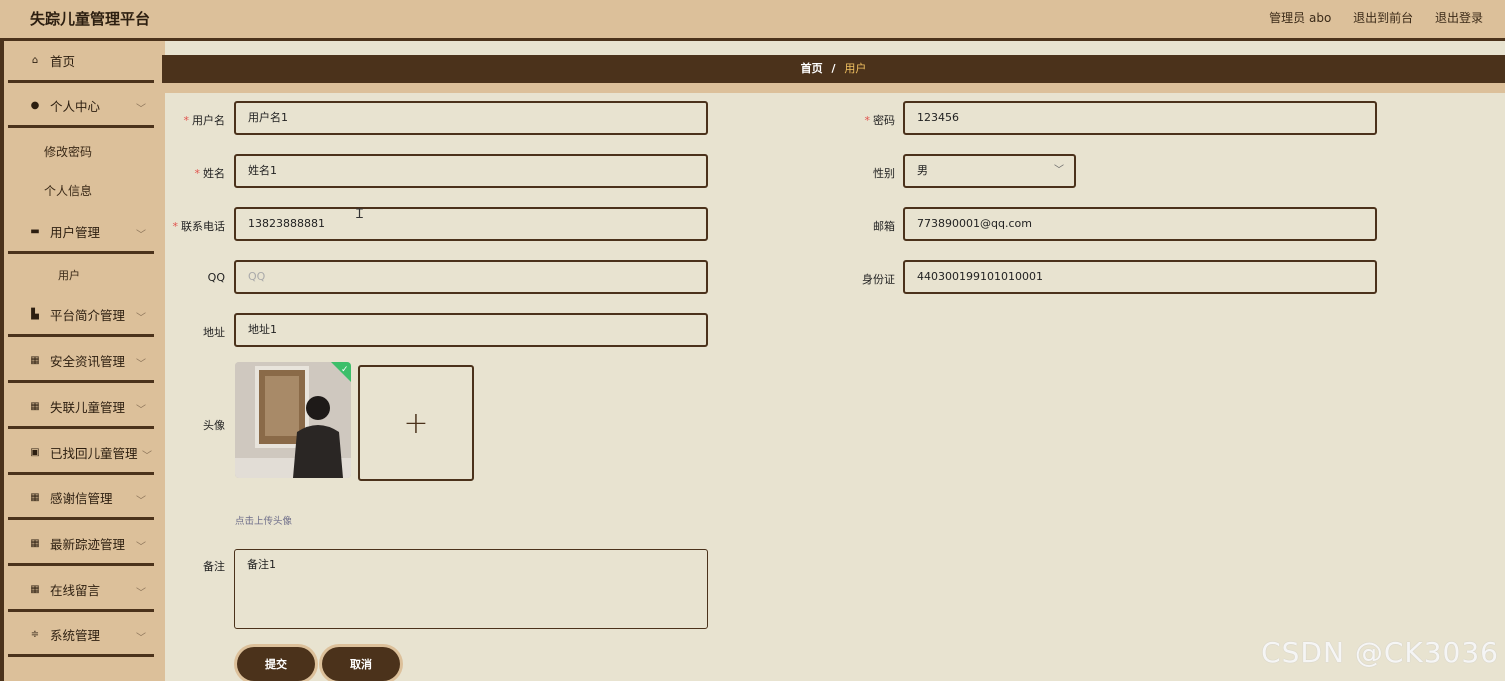 This screenshot has height=681, width=1505. What do you see at coordinates (214, 332) in the screenshot?
I see `address-label: 地址` at bounding box center [214, 332].